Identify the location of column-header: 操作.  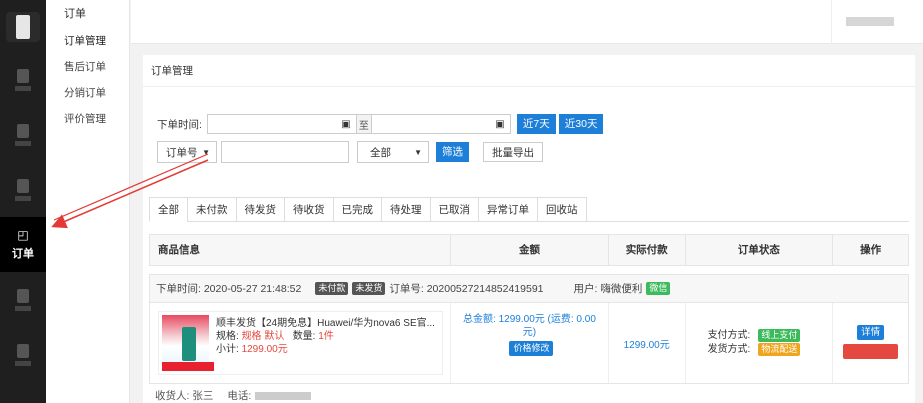
(871, 250).